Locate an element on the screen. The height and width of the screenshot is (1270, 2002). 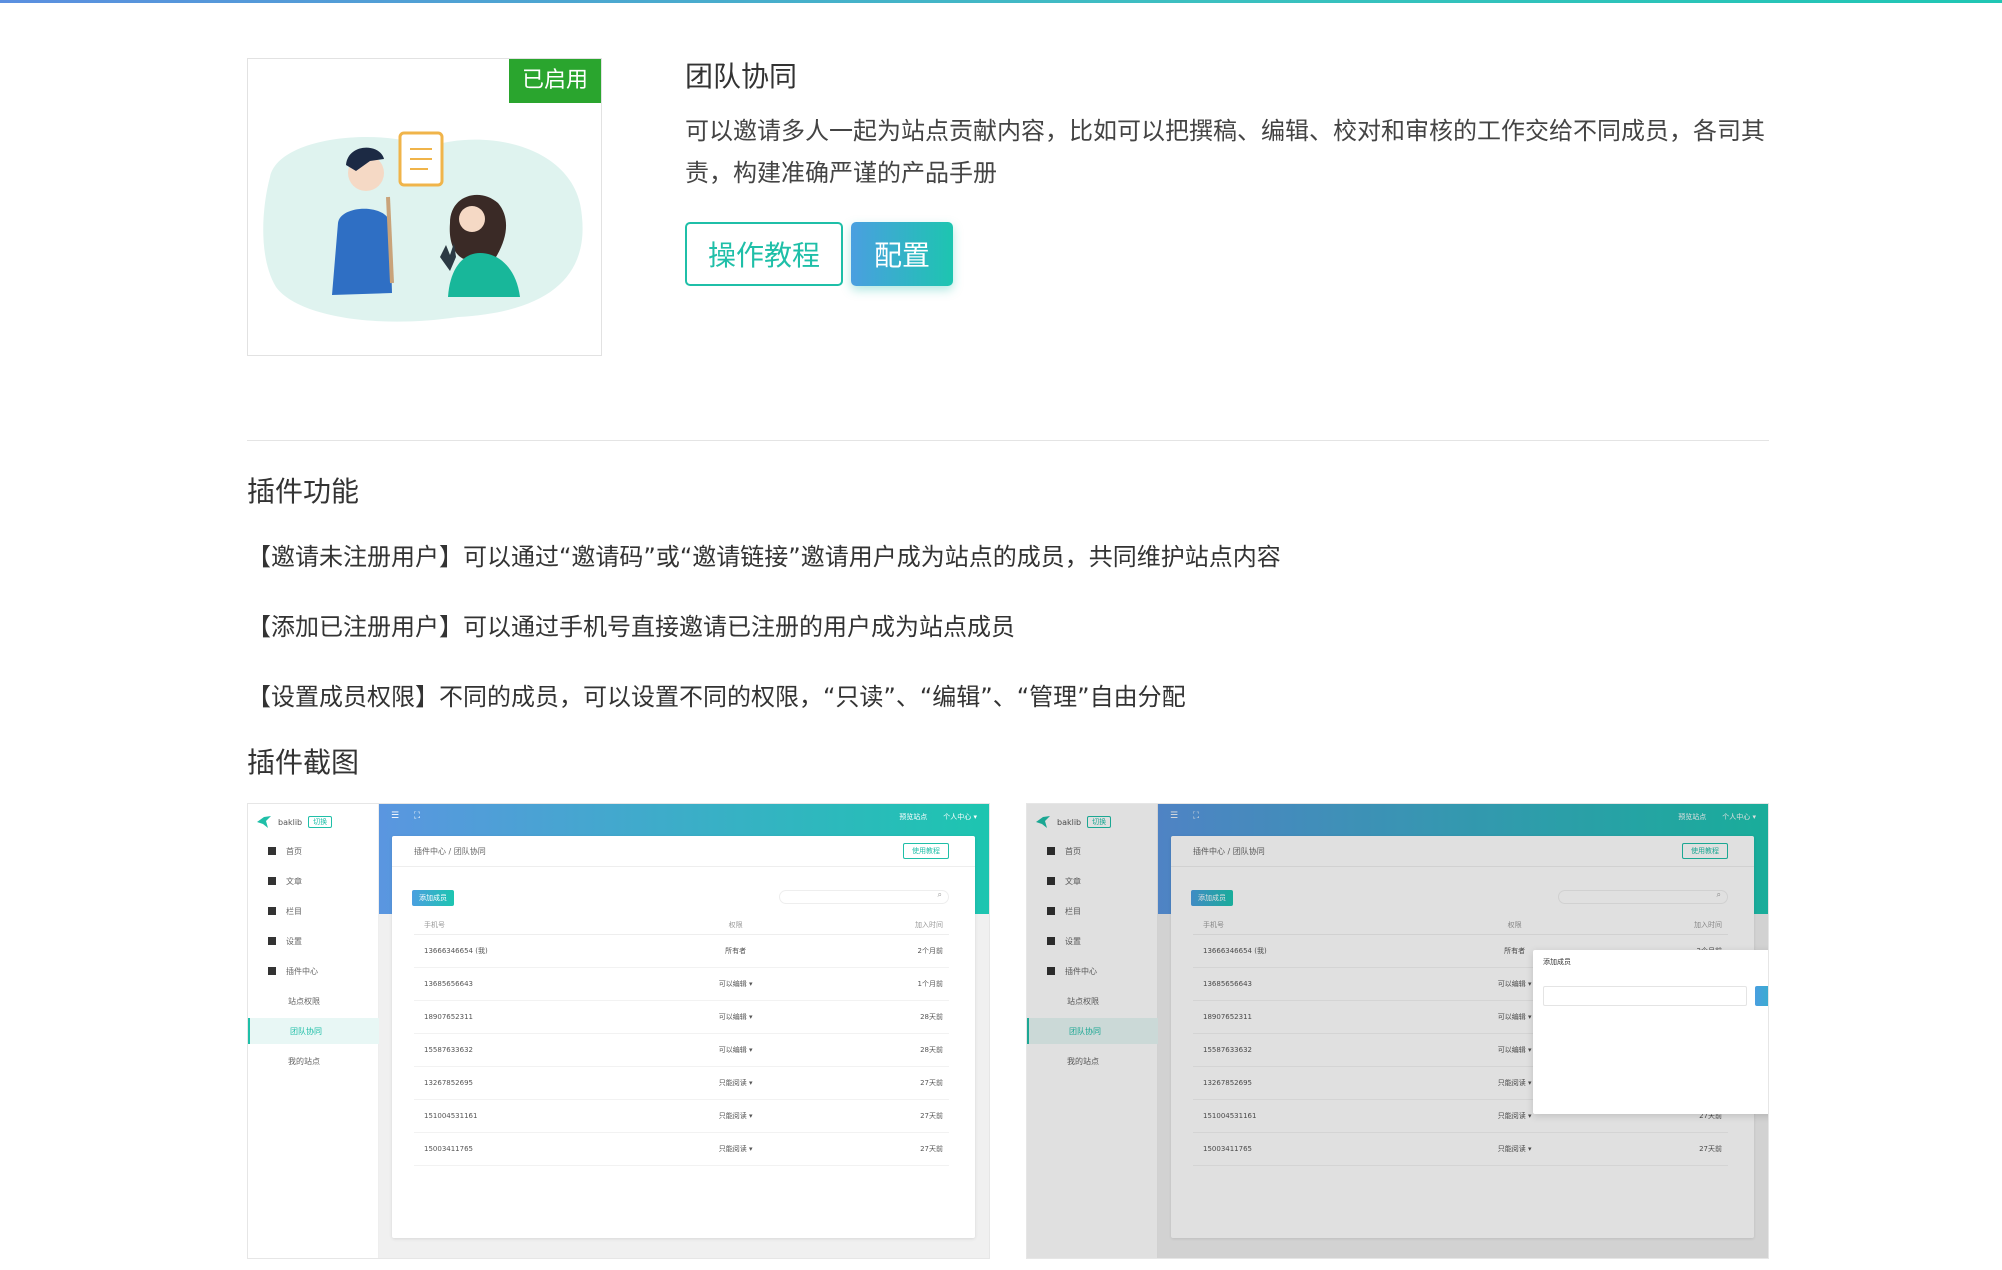
table-row: 13685656643可以编辑 ▾1个月前 is located at coordinates (681, 984).